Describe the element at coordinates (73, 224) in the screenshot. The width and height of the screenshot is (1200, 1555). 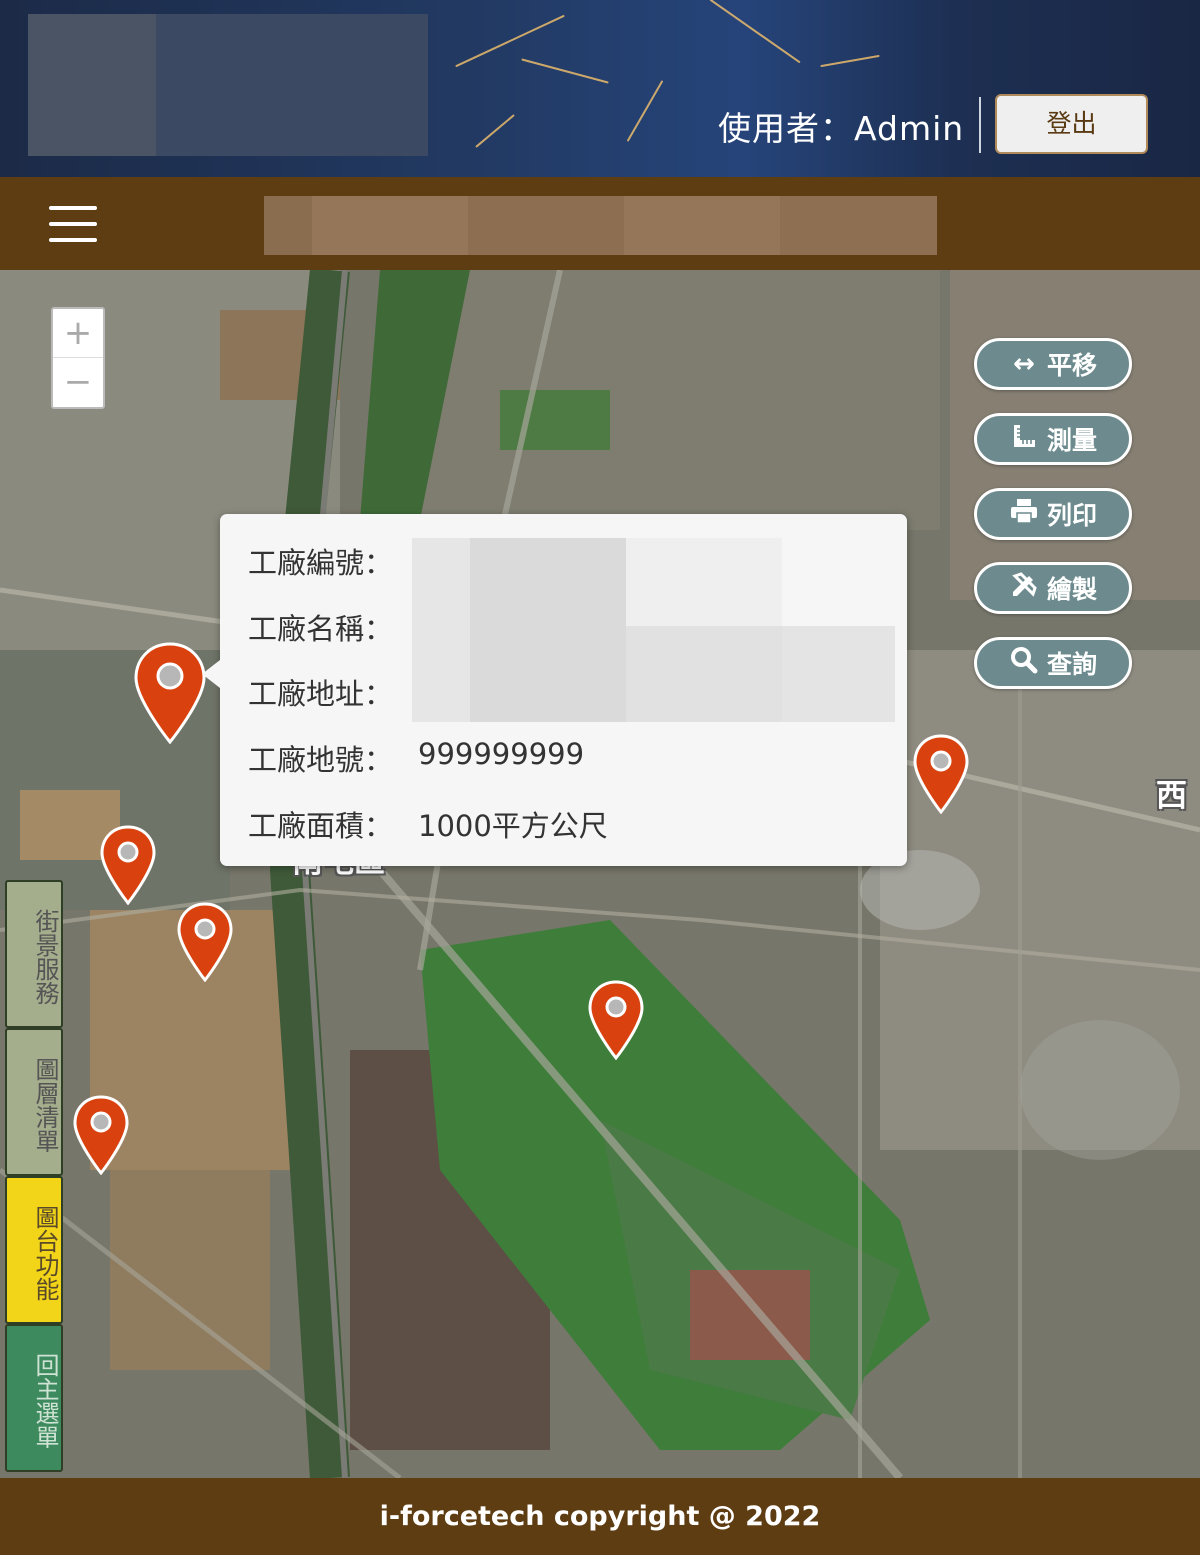
I see `hamburger-menu-icon` at that location.